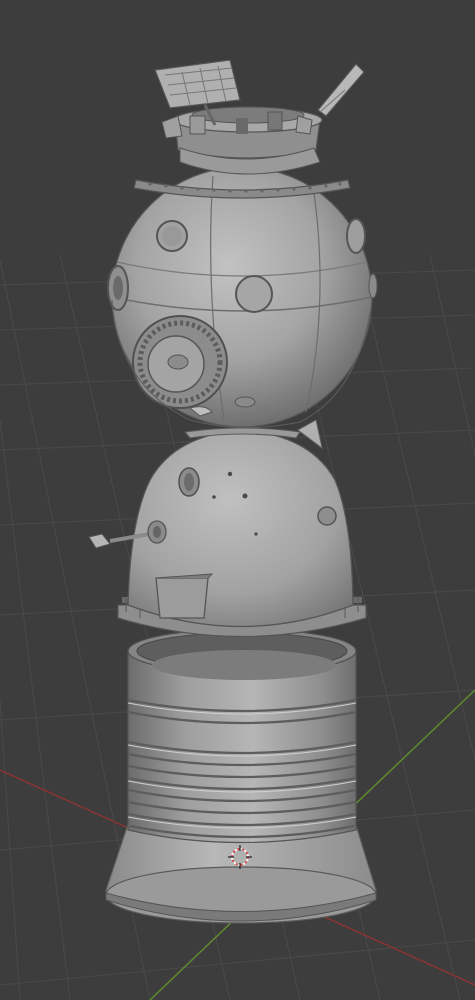 The image size is (475, 1000). What do you see at coordinates (341, 90) in the screenshot?
I see `antenna-right` at bounding box center [341, 90].